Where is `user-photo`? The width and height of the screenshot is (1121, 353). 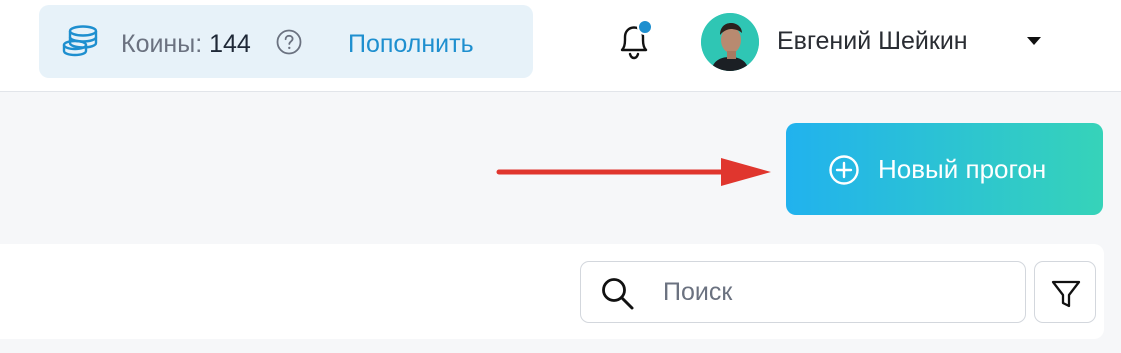
user-photo is located at coordinates (730, 42).